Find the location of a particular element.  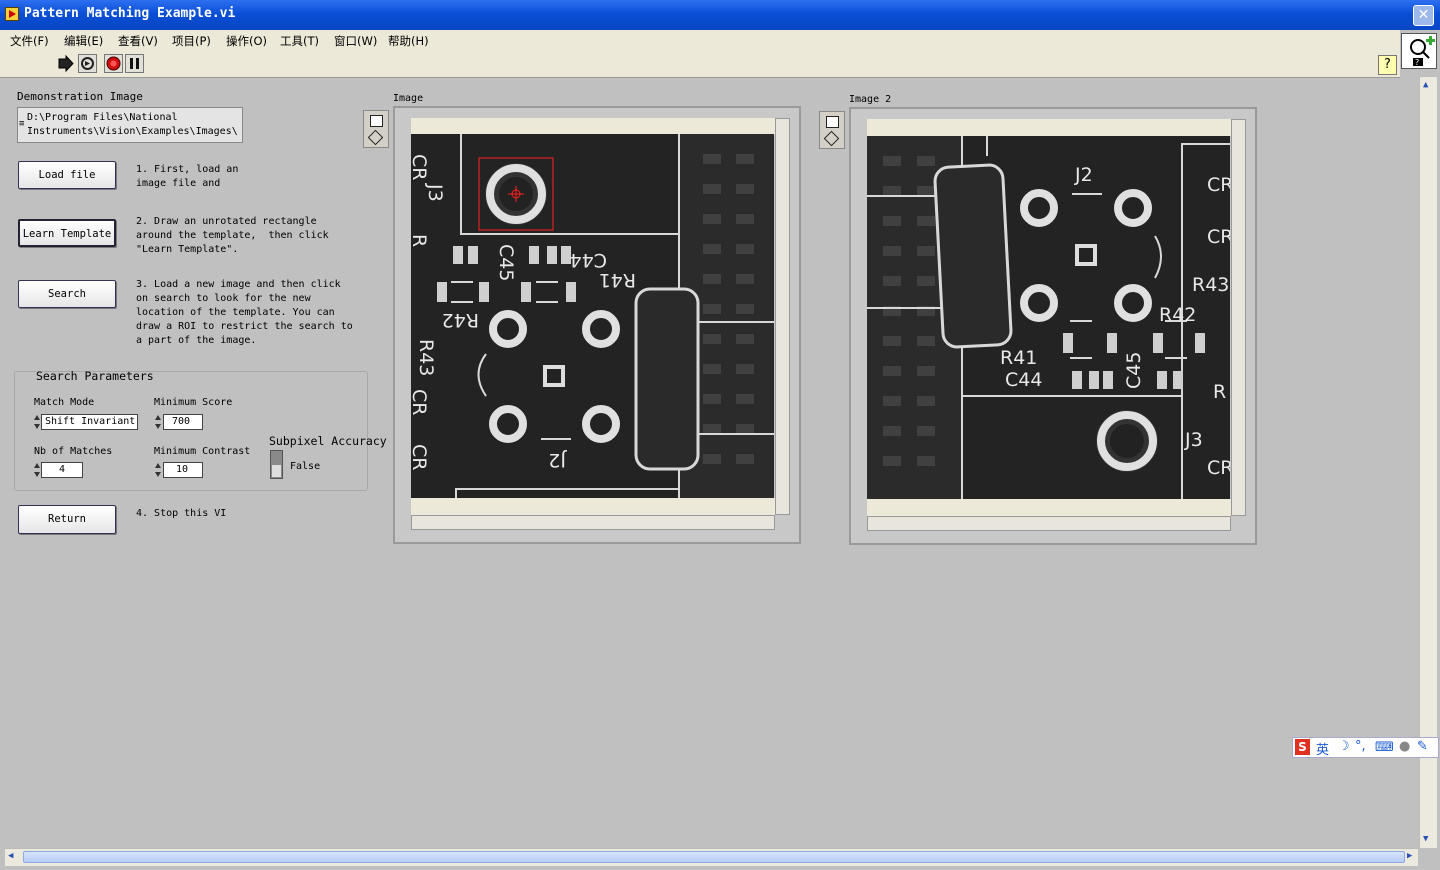

menu-view: 查看(V) is located at coordinates (138, 41).